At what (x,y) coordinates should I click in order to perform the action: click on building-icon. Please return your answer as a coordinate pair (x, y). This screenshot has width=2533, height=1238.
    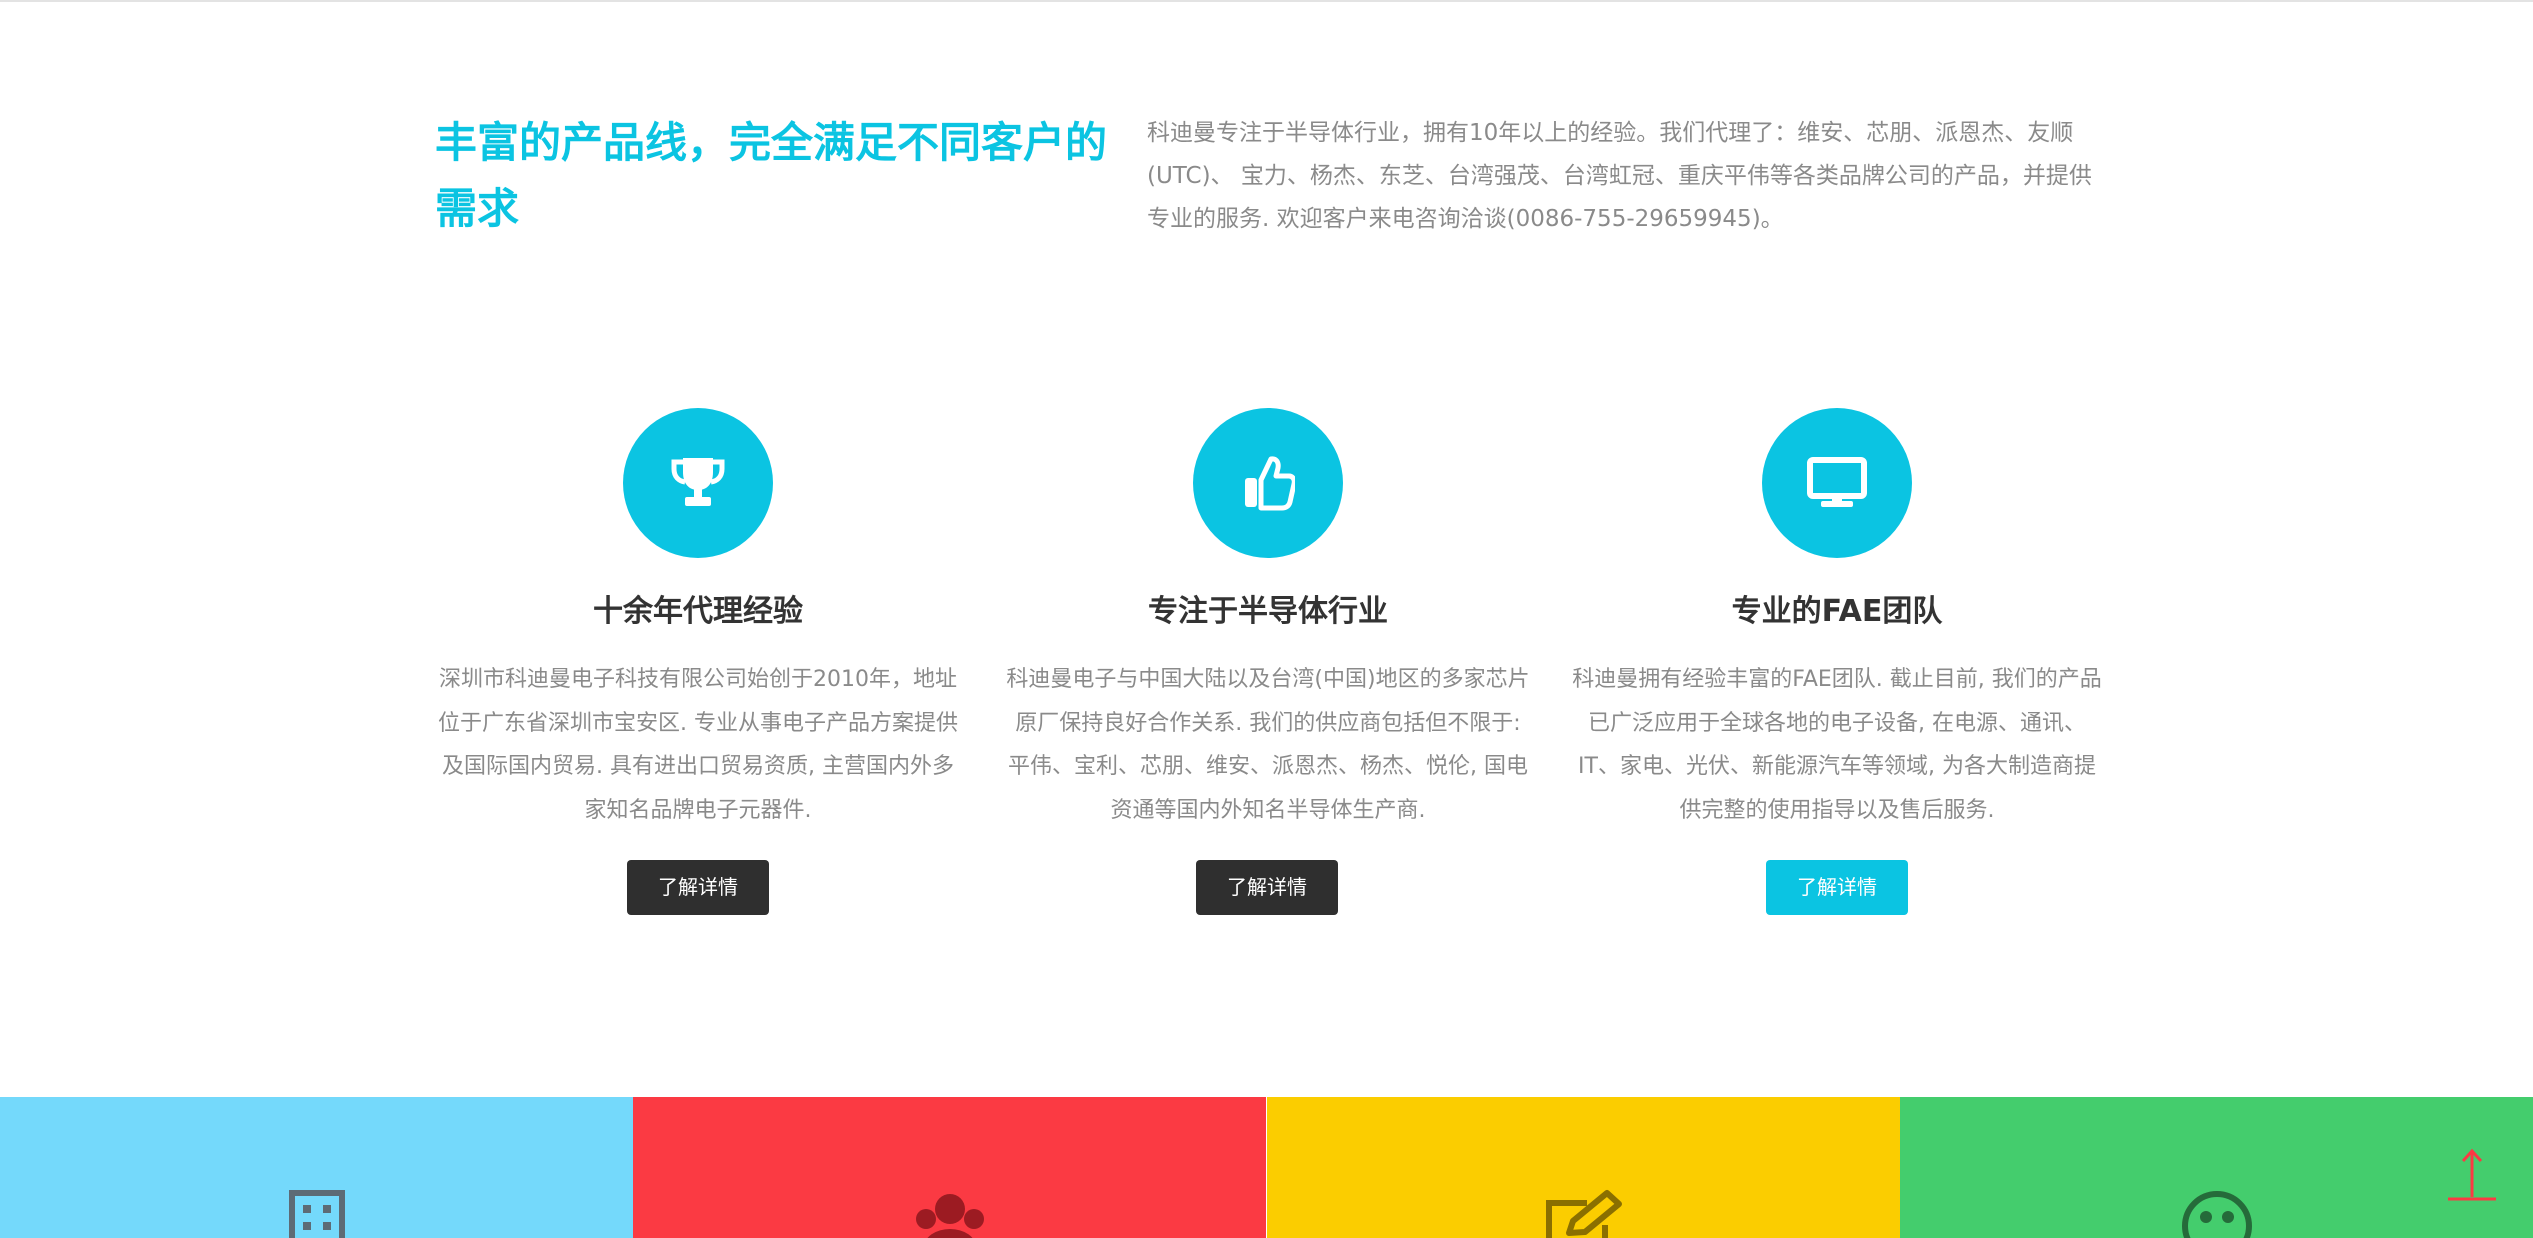
    Looking at the image, I should click on (316, 1214).